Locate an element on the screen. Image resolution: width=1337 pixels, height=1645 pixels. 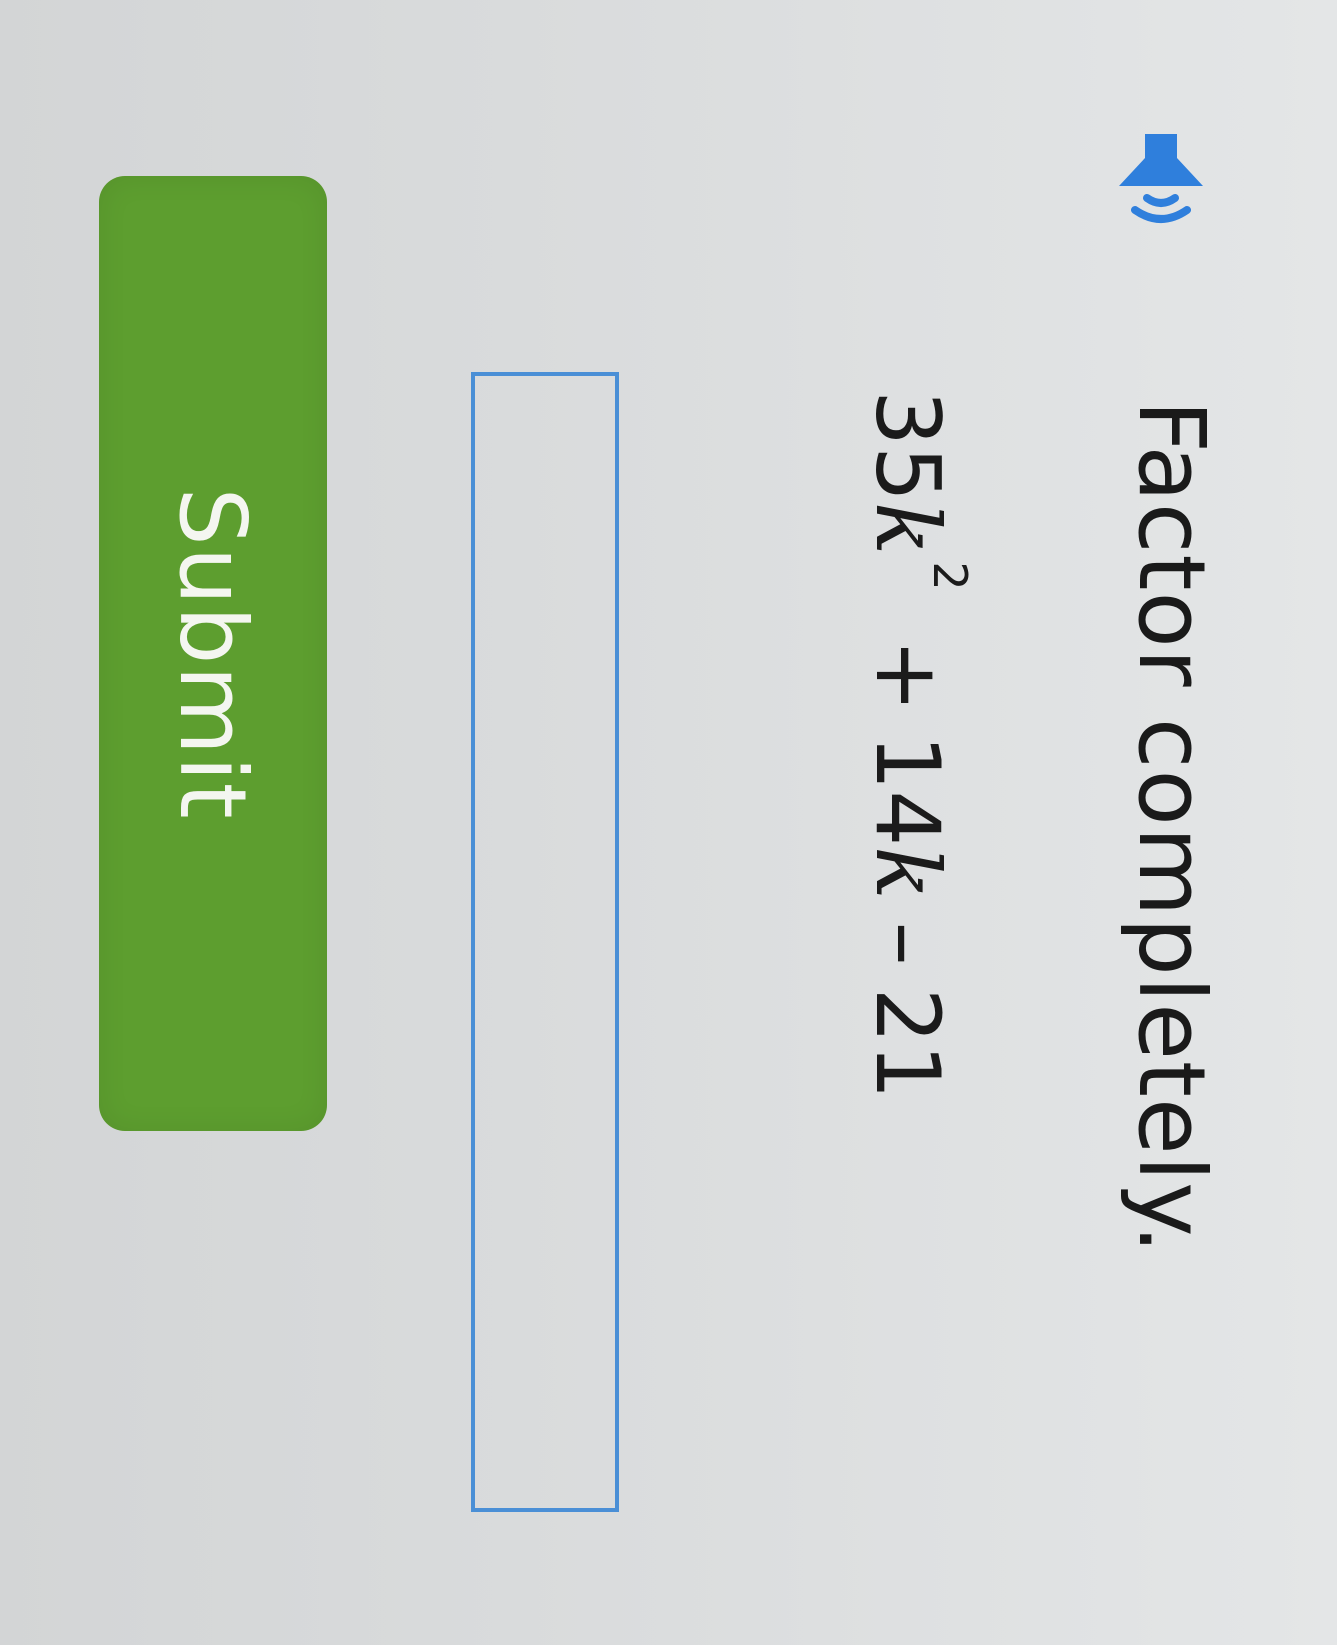
operator-minus: – is located at coordinates (907, 943).